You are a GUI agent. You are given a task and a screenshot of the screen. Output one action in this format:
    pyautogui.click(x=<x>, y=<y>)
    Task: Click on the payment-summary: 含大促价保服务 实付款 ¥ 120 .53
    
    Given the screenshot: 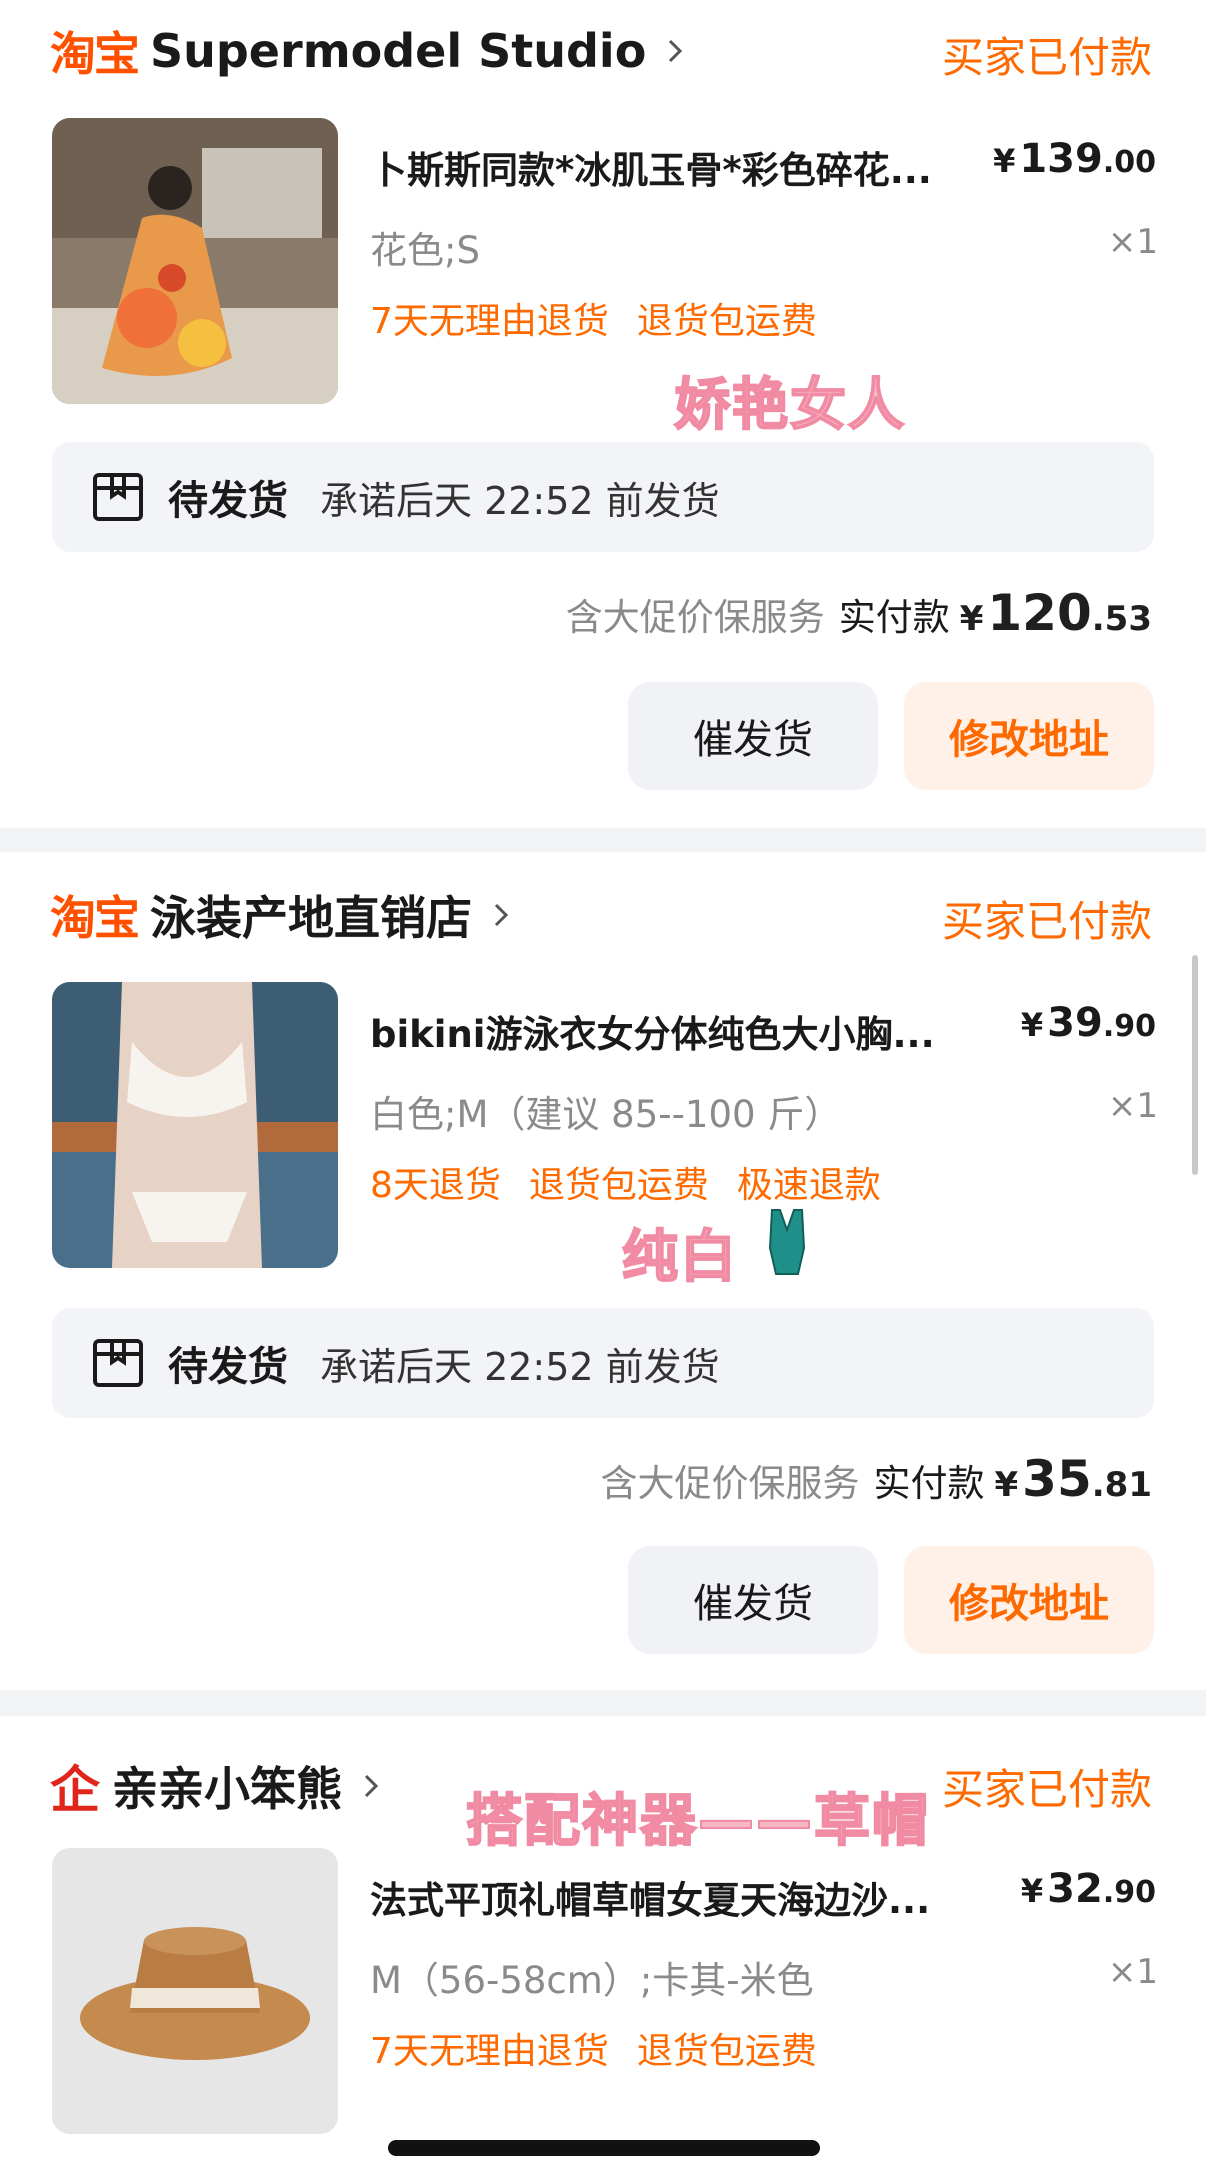 What is the action you would take?
    pyautogui.click(x=858, y=613)
    